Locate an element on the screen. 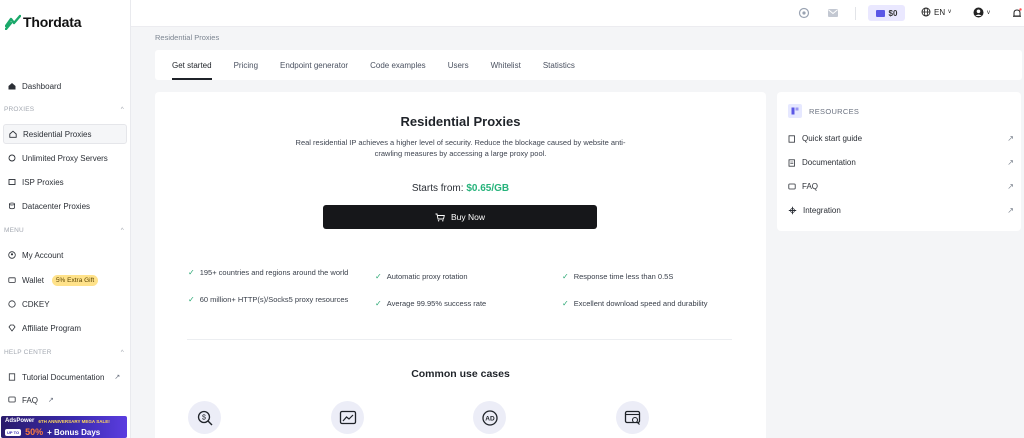  key-icon is located at coordinates (12, 304).